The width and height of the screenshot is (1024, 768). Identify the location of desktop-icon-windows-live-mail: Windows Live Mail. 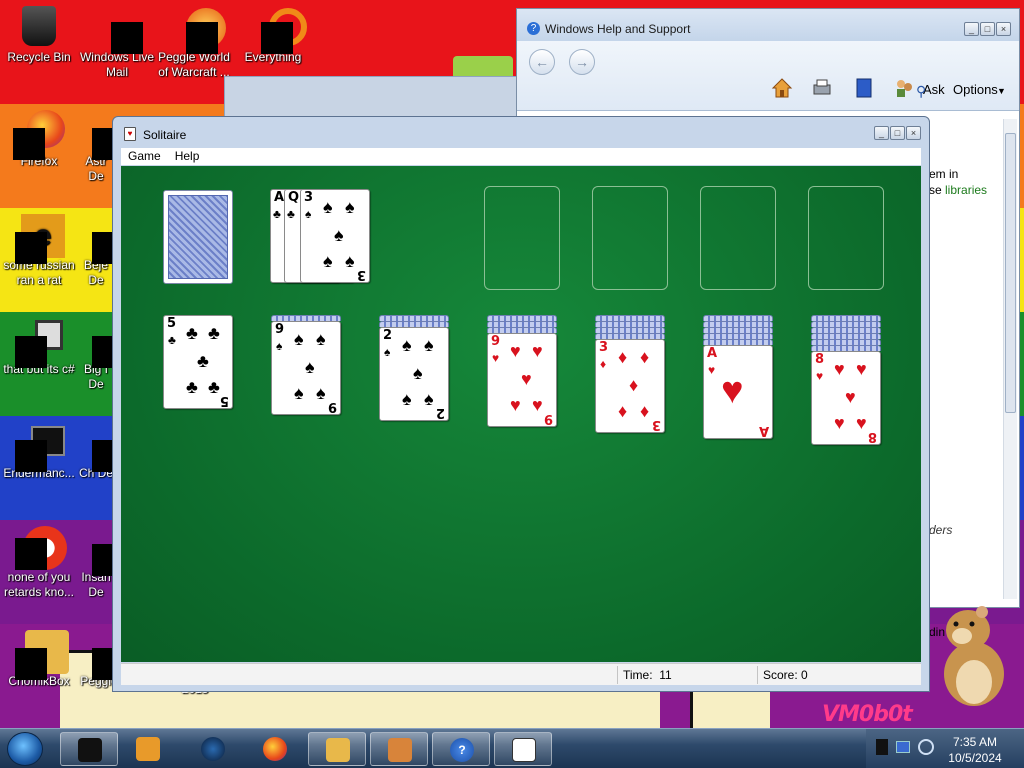
(117, 43).